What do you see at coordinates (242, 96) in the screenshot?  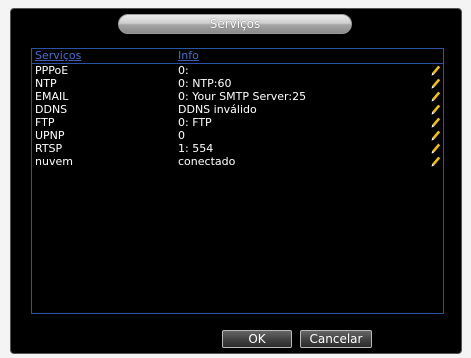 I see `service-info: 0: Your SMTP Server:25` at bounding box center [242, 96].